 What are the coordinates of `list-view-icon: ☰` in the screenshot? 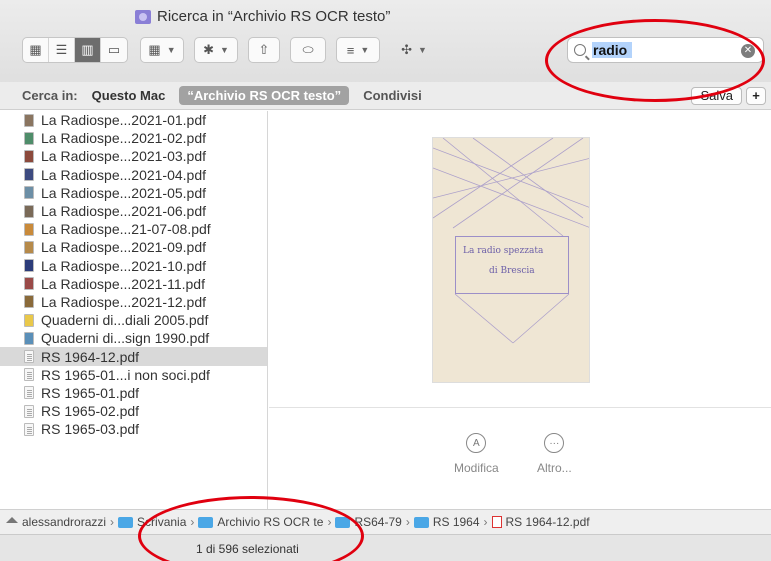 It's located at (62, 50).